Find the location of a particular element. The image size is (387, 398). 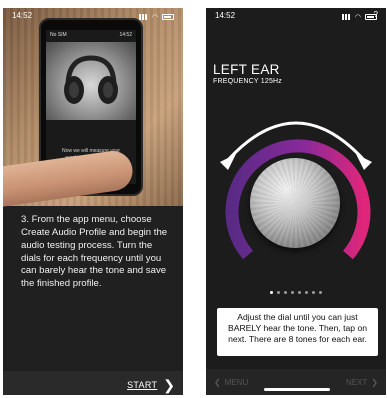

inner-carrier: No SIM is located at coordinates (58, 35).